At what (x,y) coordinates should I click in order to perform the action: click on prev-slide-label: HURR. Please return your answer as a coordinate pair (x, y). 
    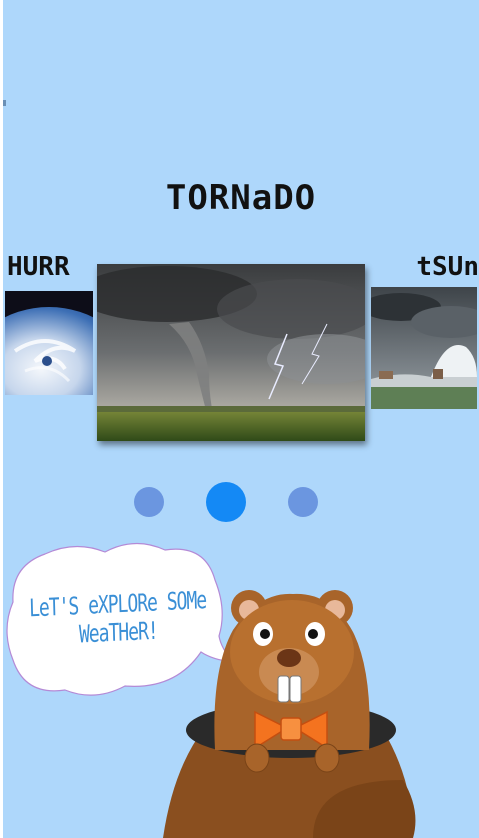
    Looking at the image, I should click on (38, 267).